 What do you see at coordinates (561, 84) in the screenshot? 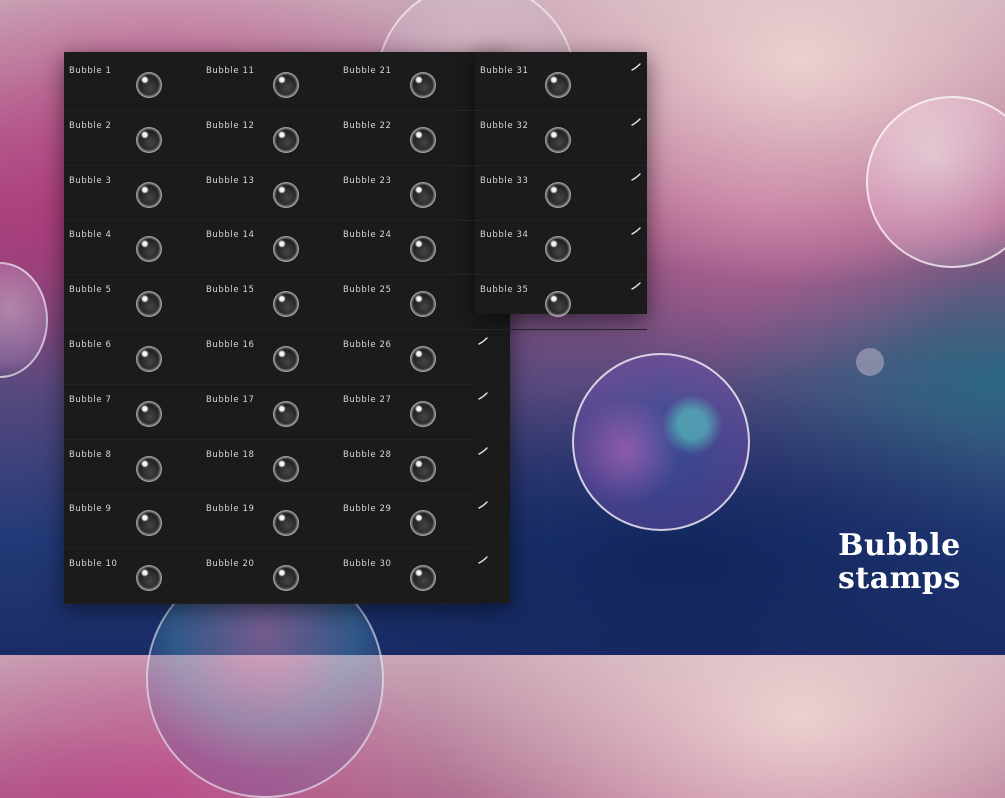
I see `brush-item: Bubble 31` at bounding box center [561, 84].